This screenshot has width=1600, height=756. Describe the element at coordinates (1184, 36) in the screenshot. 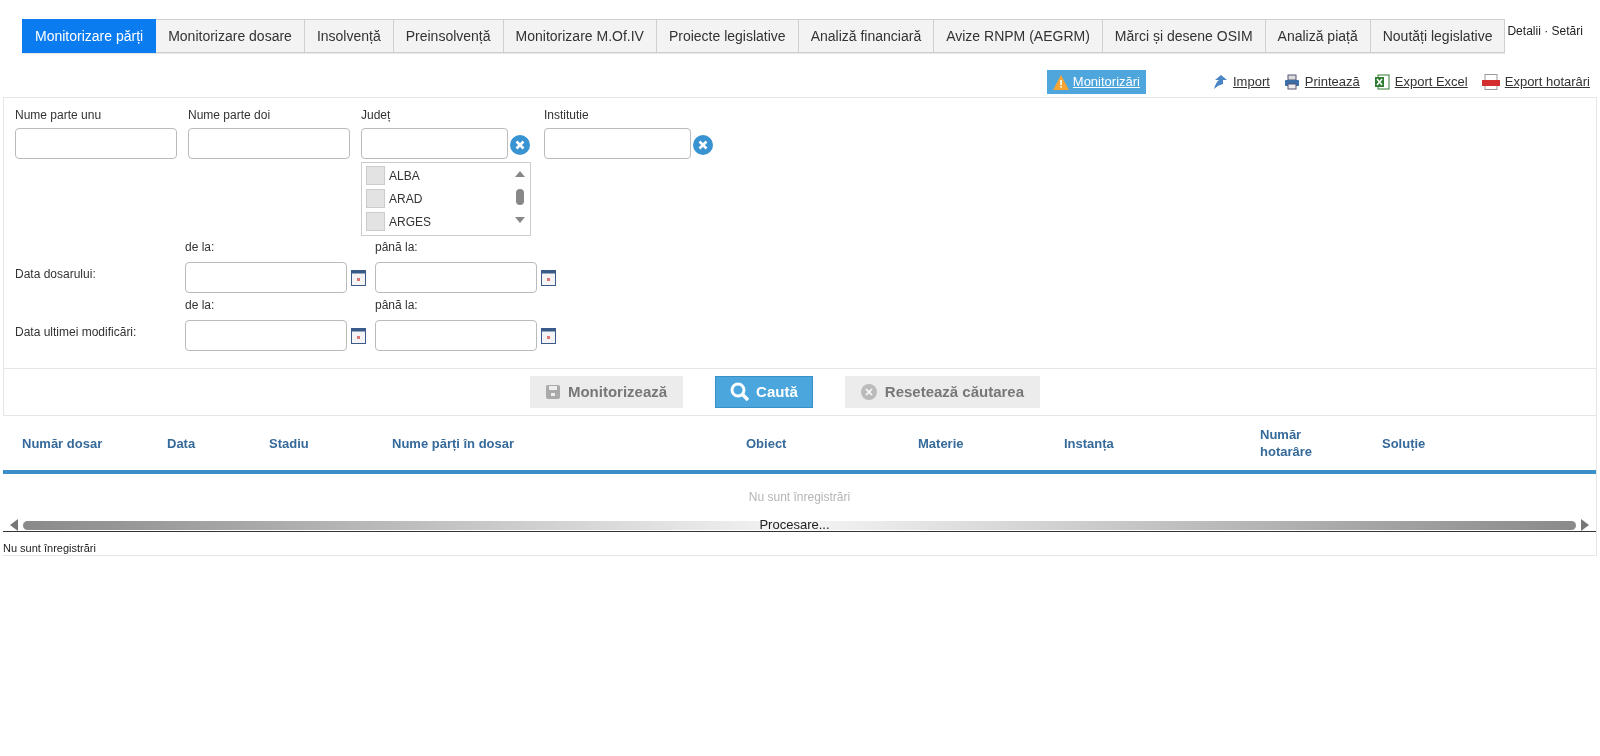

I see `tab: Mărci și desene OSIM` at that location.